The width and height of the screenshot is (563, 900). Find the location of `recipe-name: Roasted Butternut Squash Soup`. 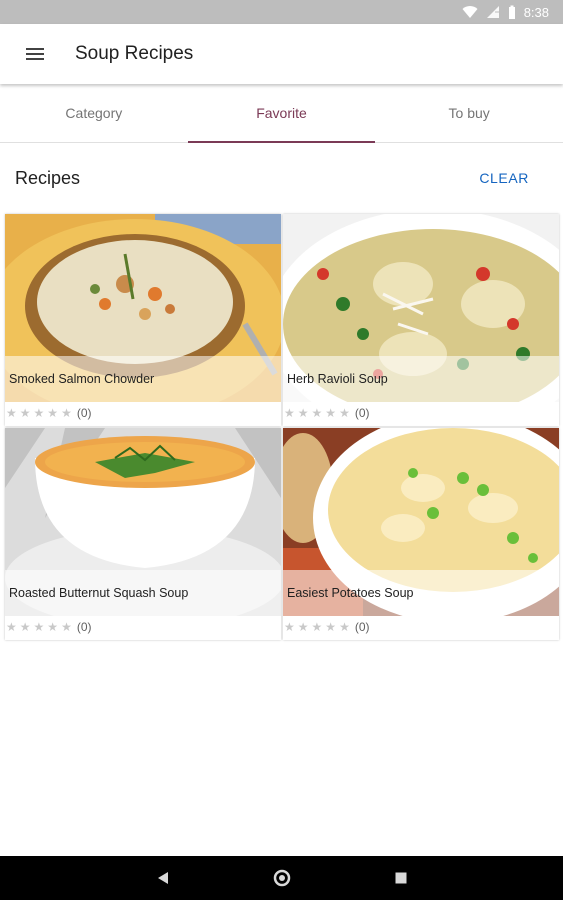

recipe-name: Roasted Butternut Squash Soup is located at coordinates (99, 593).